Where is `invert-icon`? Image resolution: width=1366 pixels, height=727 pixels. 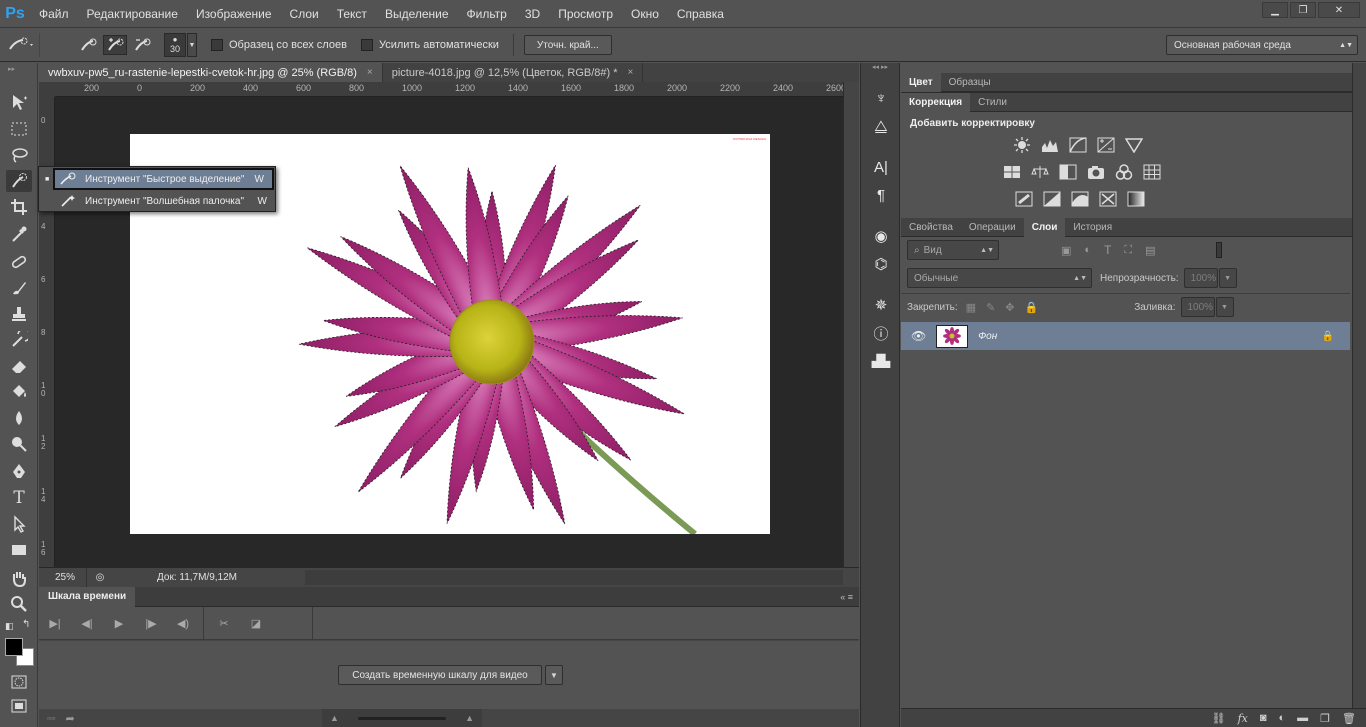 invert-icon is located at coordinates (1024, 199).